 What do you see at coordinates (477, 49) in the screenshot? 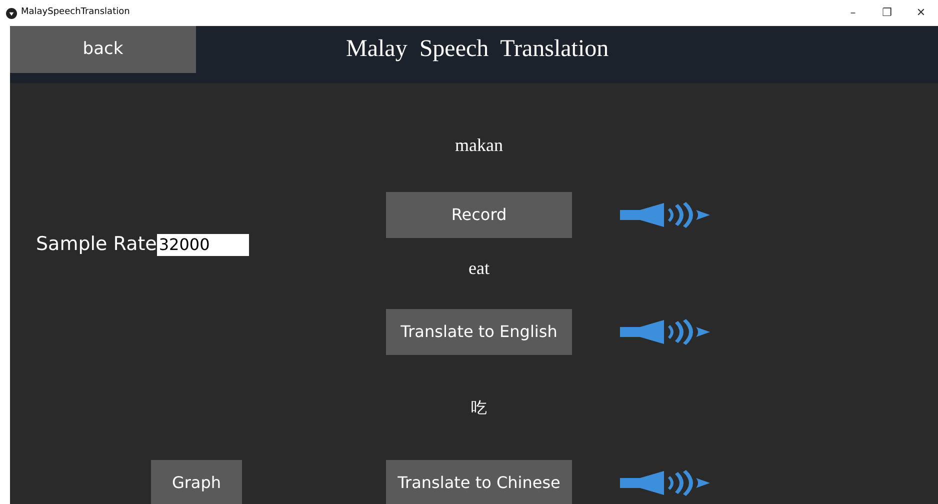
I see `app-title: Malay Speech Translation` at bounding box center [477, 49].